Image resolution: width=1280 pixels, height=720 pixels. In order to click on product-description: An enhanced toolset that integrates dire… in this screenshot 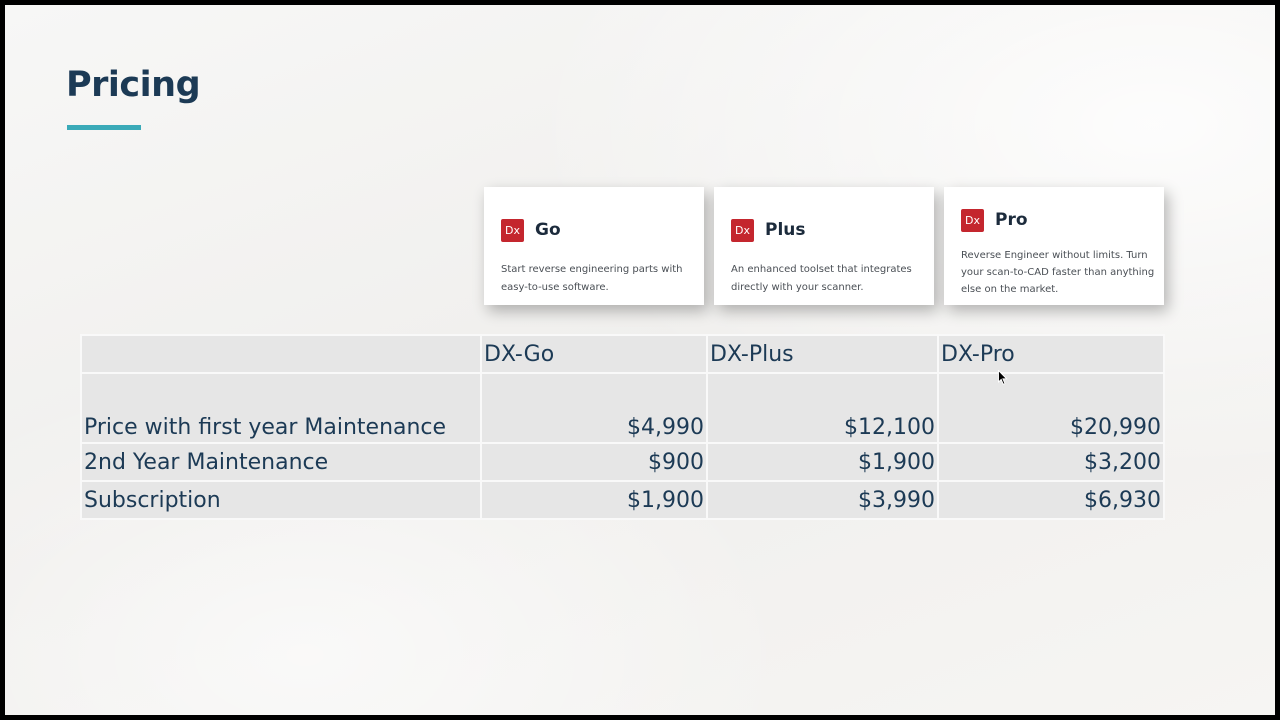, I will do `click(821, 278)`.